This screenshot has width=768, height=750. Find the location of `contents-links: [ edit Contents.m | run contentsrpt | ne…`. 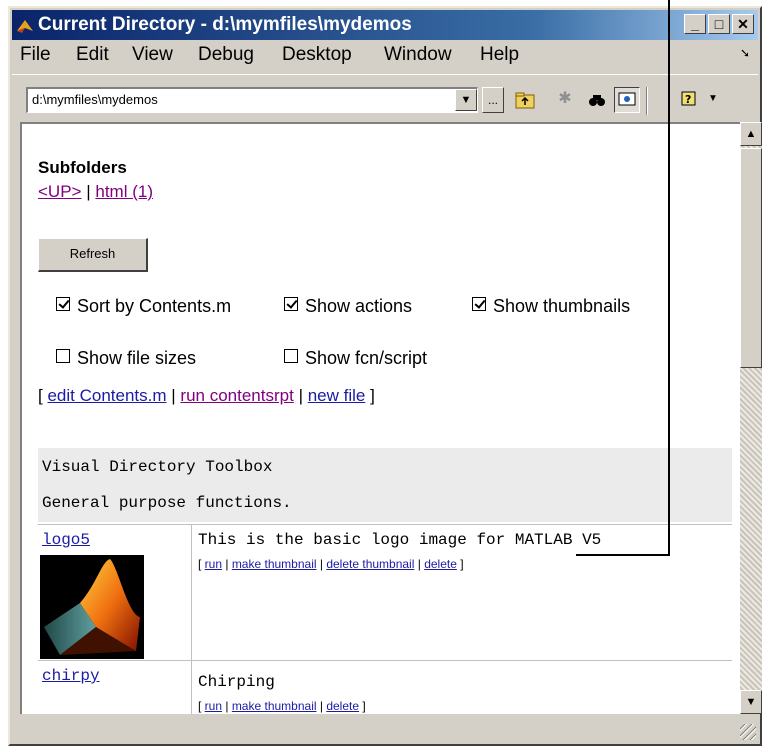

contents-links: [ edit Contents.m | run contentsrpt | ne… is located at coordinates (206, 396).